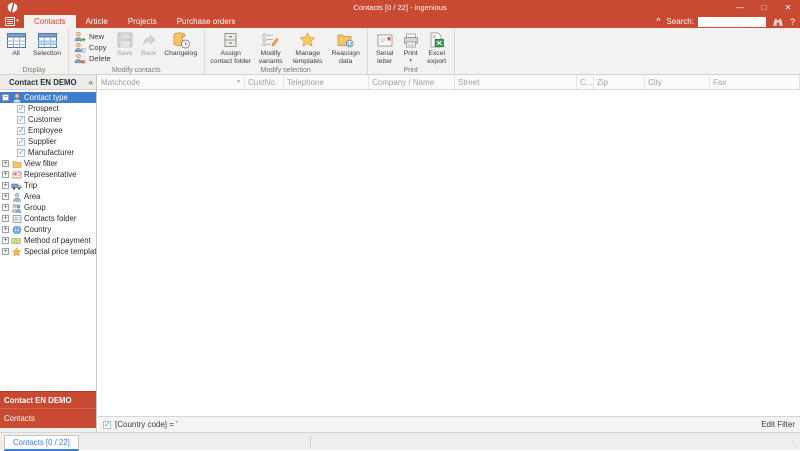 Image resolution: width=800 pixels, height=451 pixels. What do you see at coordinates (264, 82) in the screenshot?
I see `column-header-custno: CustNo.` at bounding box center [264, 82].